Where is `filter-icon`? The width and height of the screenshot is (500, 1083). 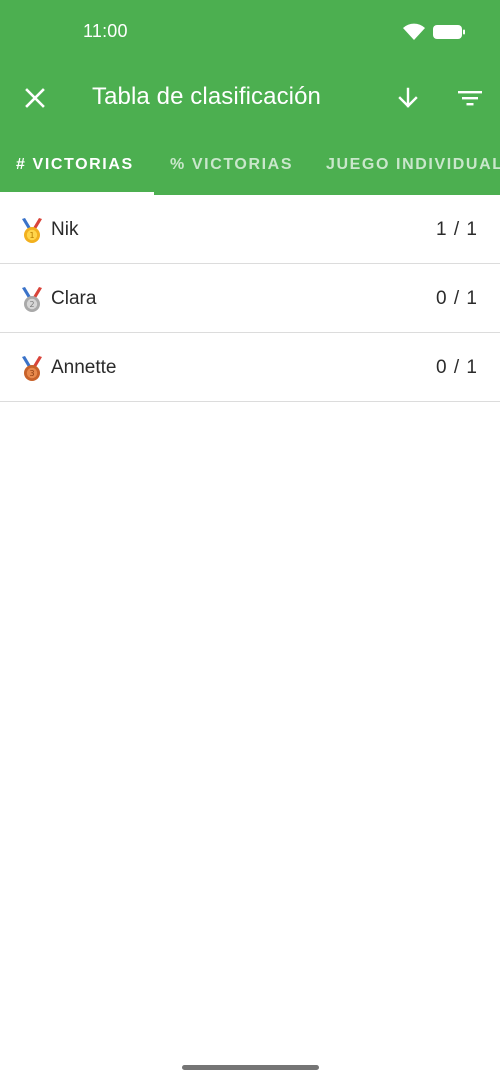 filter-icon is located at coordinates (470, 100).